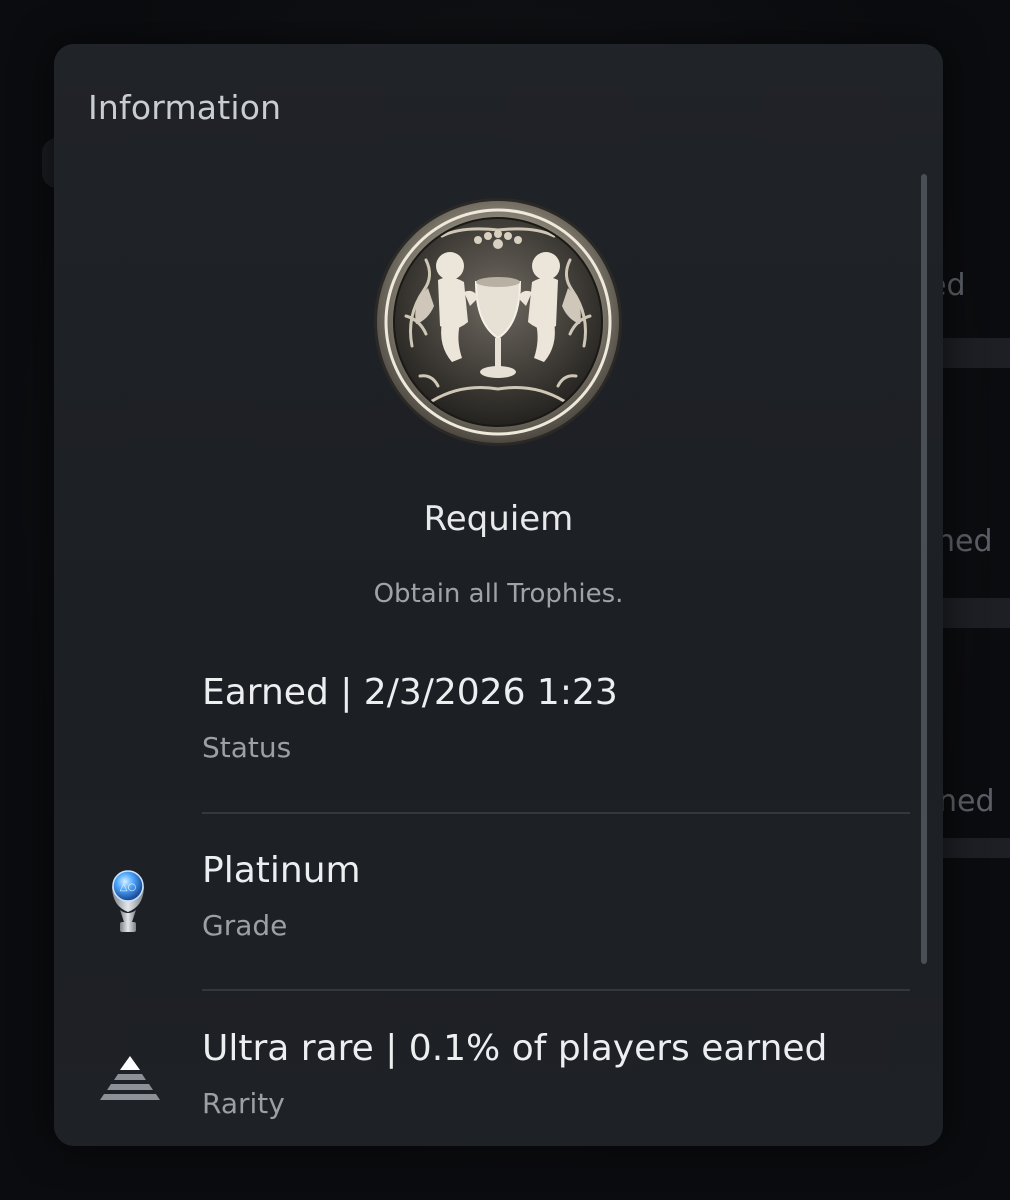 This screenshot has height=1200, width=1010. What do you see at coordinates (515, 1048) in the screenshot?
I see `rarity-value: Ultra rare | 0.1% of players earned` at bounding box center [515, 1048].